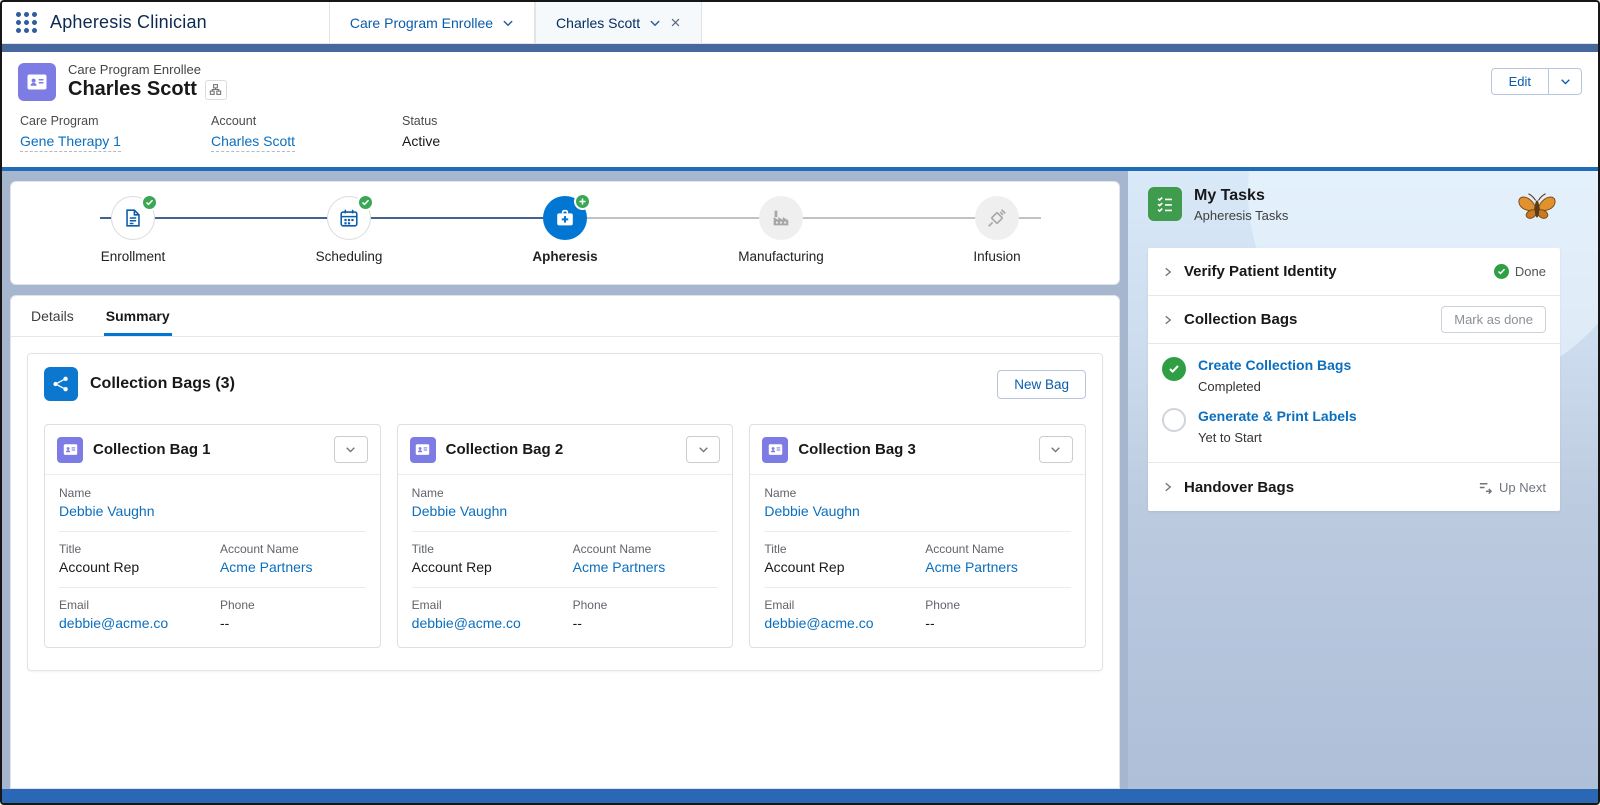  Describe the element at coordinates (432, 22) in the screenshot. I see `nav-tab-care-program-enrollee: Care Program Enrollee` at that location.